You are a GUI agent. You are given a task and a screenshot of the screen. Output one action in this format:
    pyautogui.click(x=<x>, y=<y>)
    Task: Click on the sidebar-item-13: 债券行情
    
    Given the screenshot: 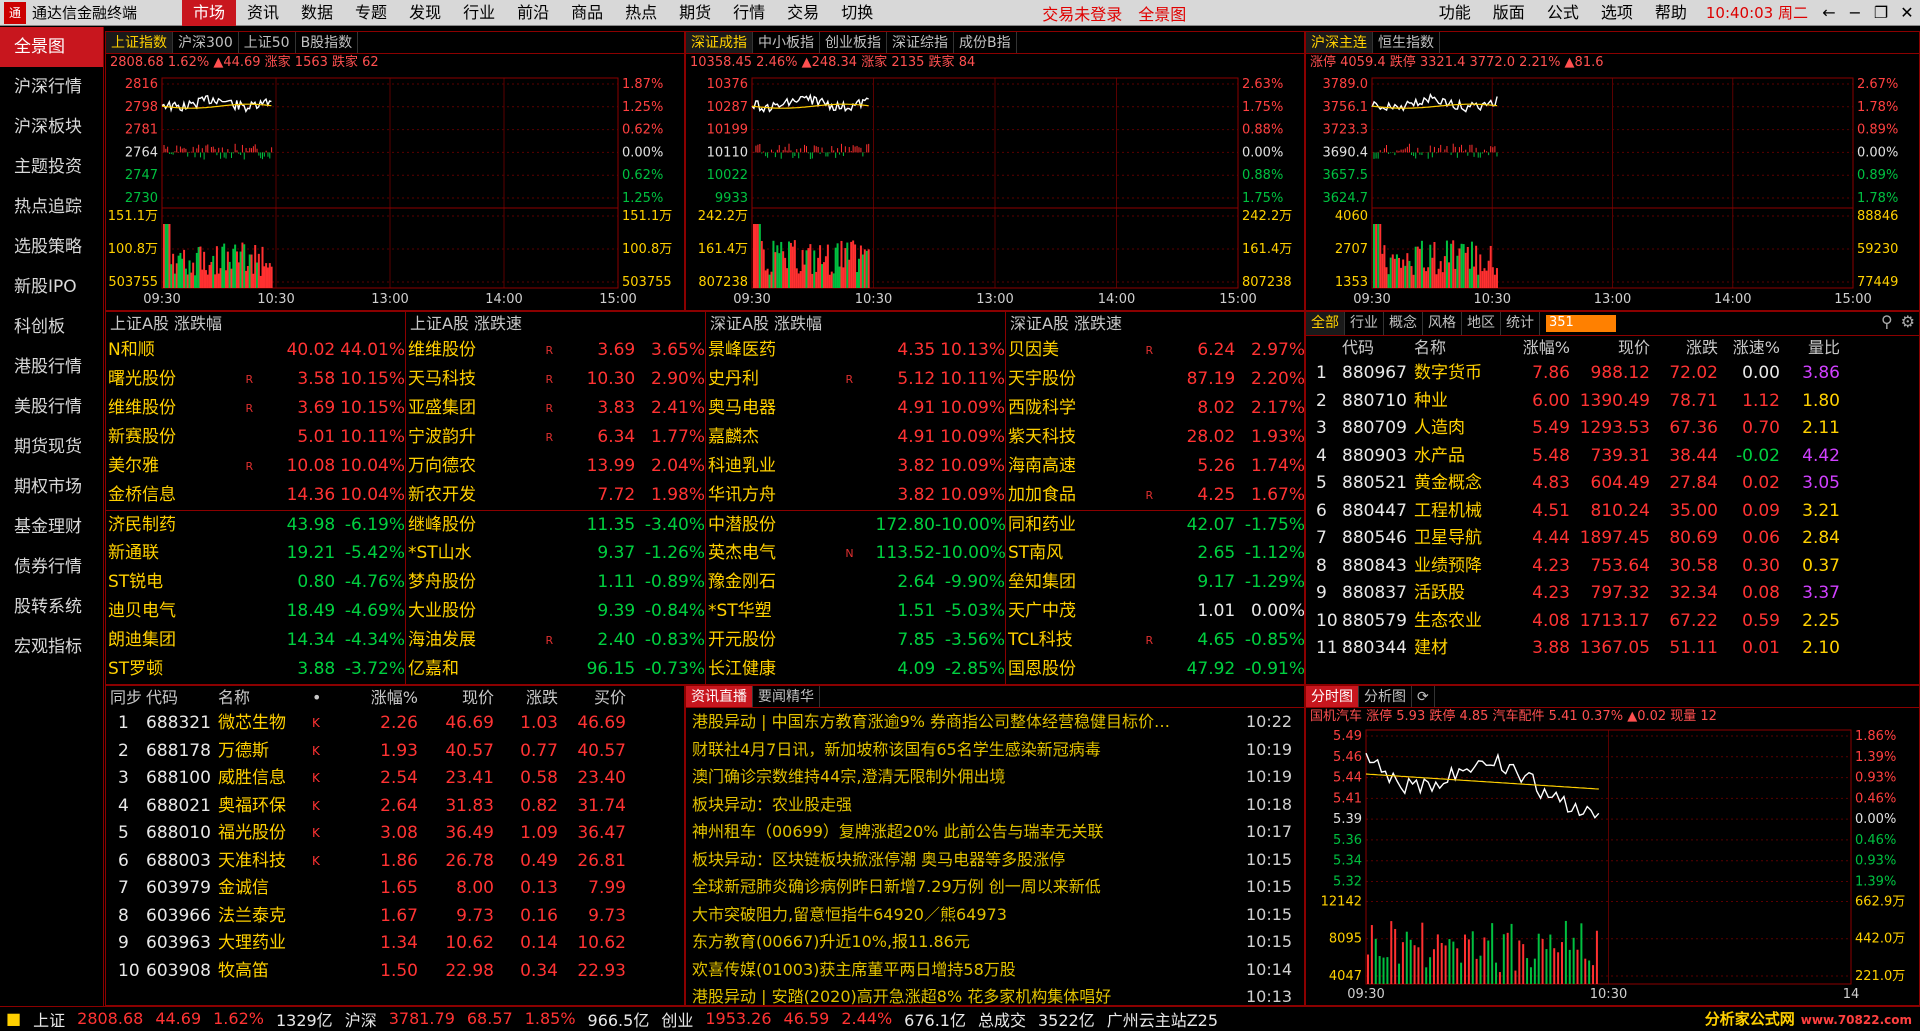 What is the action you would take?
    pyautogui.click(x=51, y=567)
    